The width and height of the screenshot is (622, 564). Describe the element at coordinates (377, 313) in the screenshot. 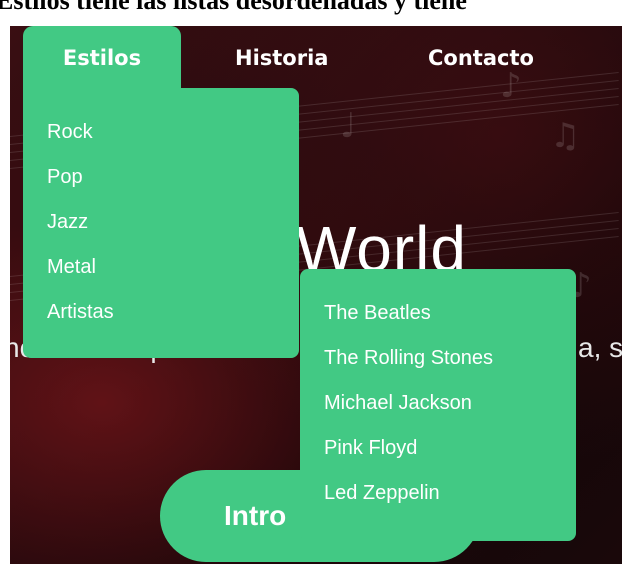

I see `submenu-item-the-beatles: The Beatles` at that location.